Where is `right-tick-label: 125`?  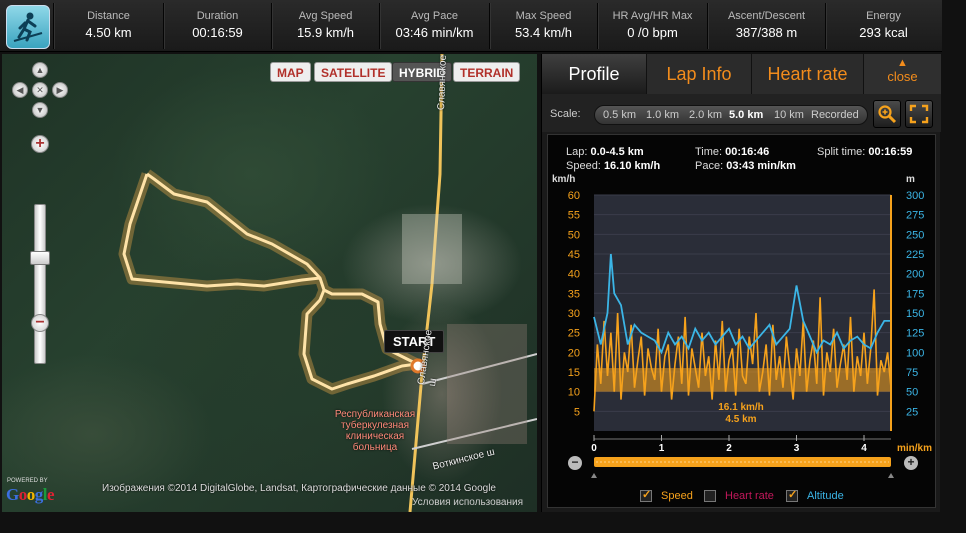 right-tick-label: 125 is located at coordinates (915, 334).